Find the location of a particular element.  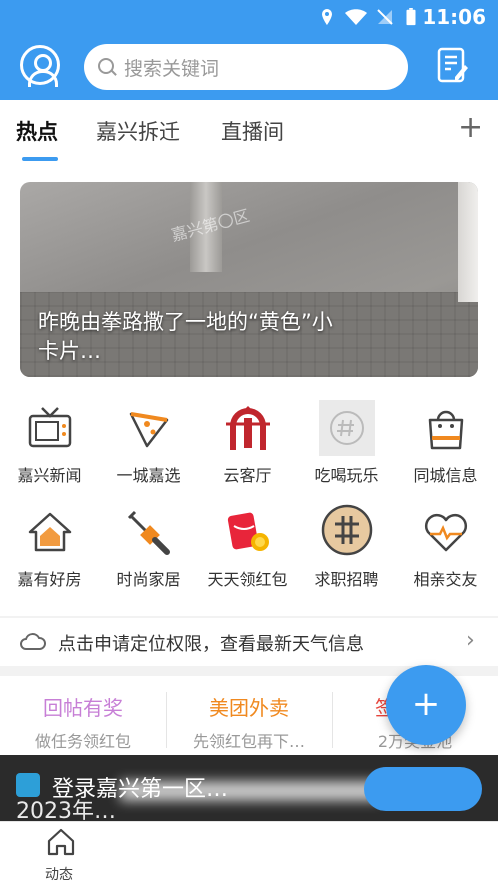

weather-text: 点击申请定位权限，查看最新天气信息 is located at coordinates (211, 644).